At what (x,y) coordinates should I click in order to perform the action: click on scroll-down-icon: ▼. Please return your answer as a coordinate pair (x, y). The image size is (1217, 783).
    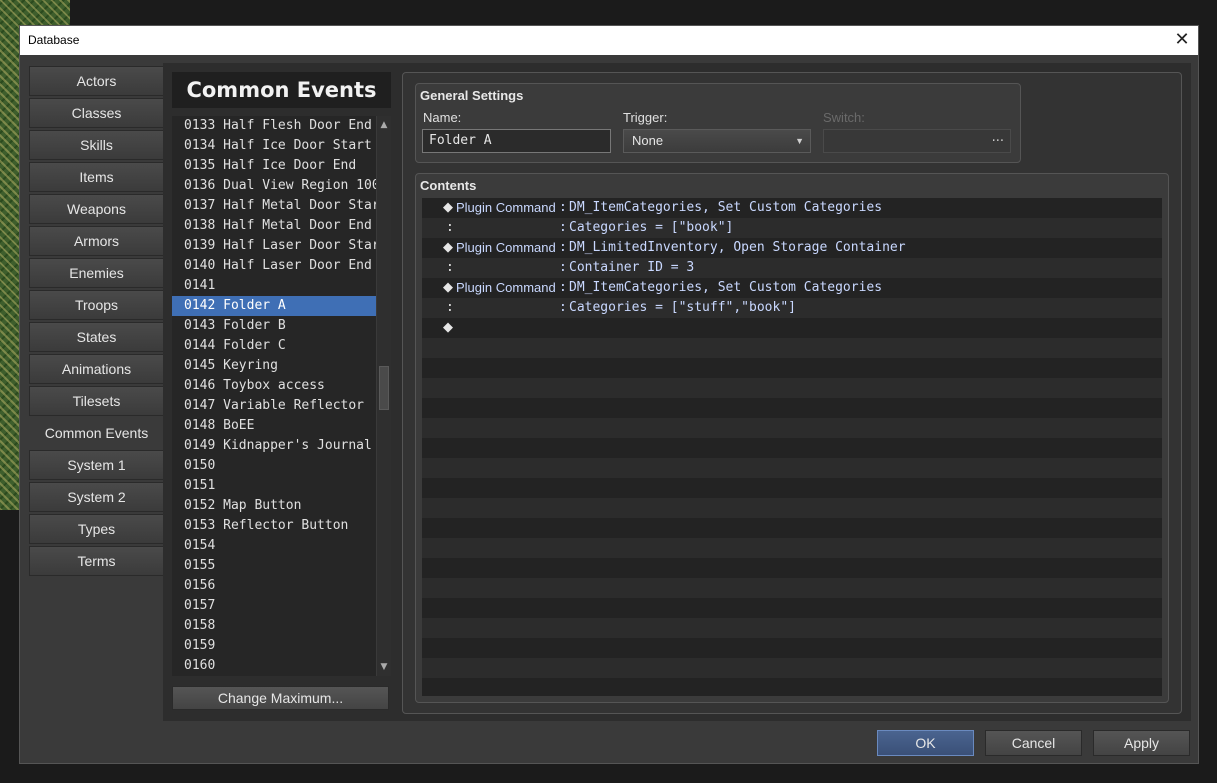
    Looking at the image, I should click on (384, 667).